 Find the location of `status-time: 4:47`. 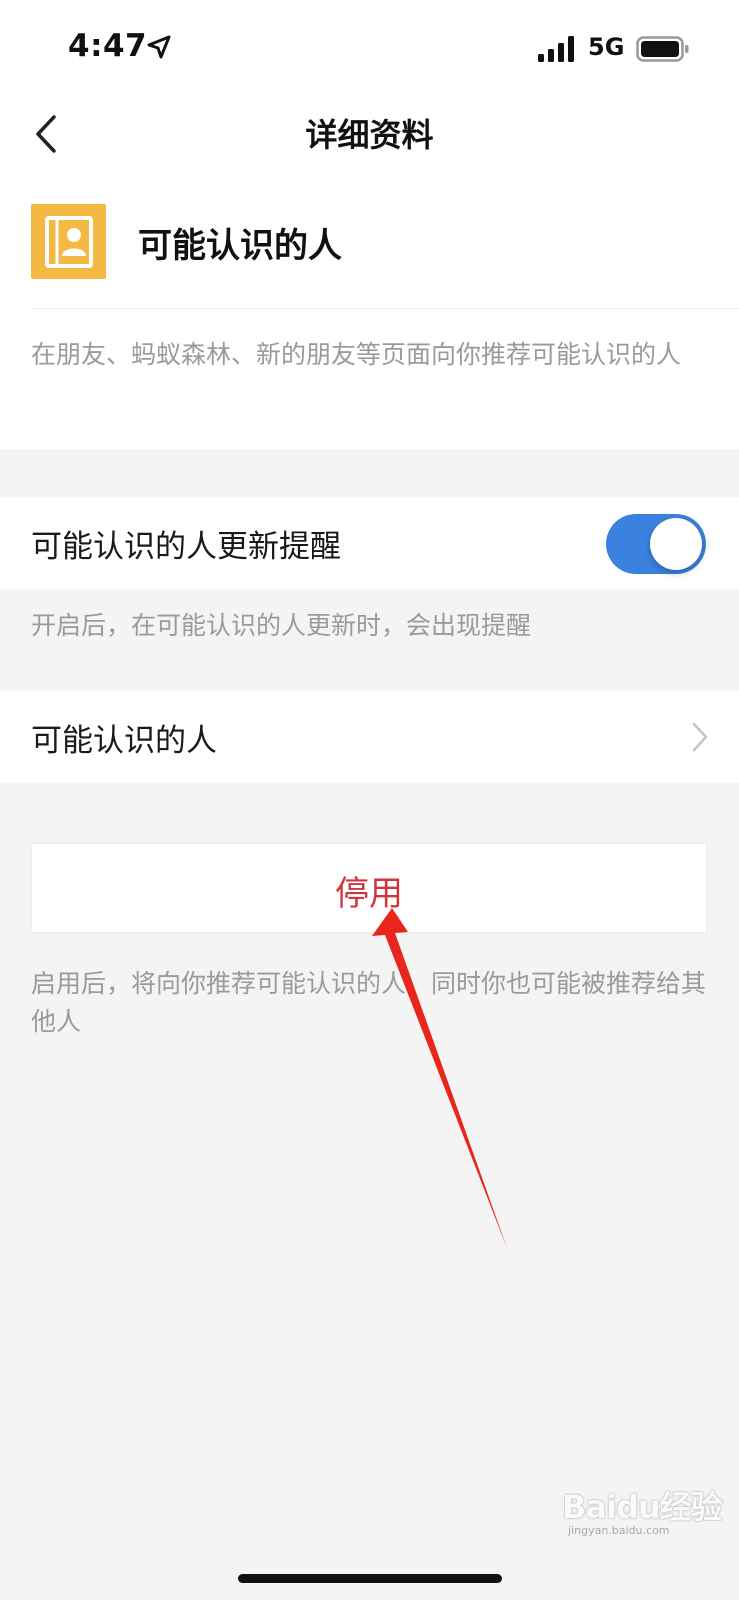

status-time: 4:47 is located at coordinates (108, 46).